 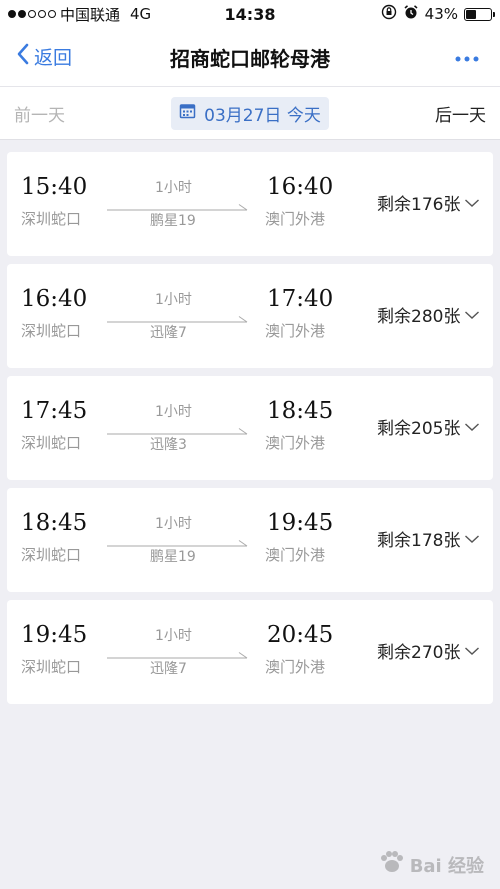 What do you see at coordinates (392, 864) in the screenshot?
I see `paw-icon` at bounding box center [392, 864].